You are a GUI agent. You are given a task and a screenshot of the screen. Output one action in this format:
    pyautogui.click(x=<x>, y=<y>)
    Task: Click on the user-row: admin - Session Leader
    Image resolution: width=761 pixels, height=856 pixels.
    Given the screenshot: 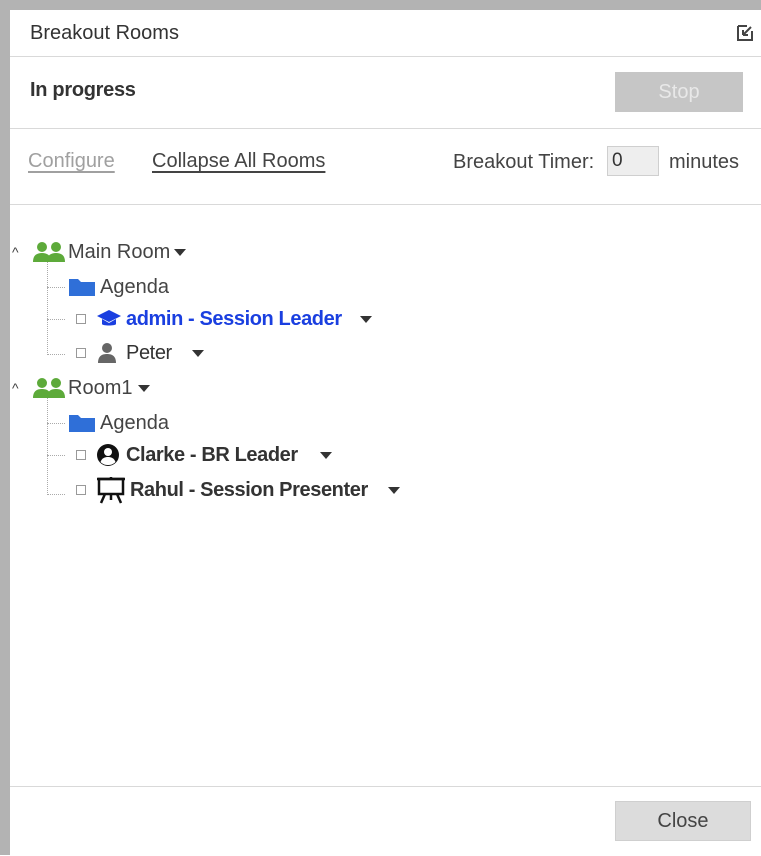 What is the action you would take?
    pyautogui.click(x=224, y=319)
    